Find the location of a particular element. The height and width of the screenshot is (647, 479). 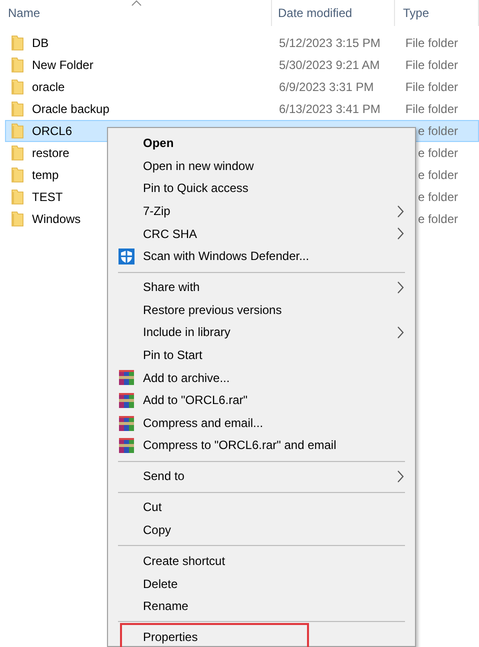

file-name: restore is located at coordinates (51, 153).